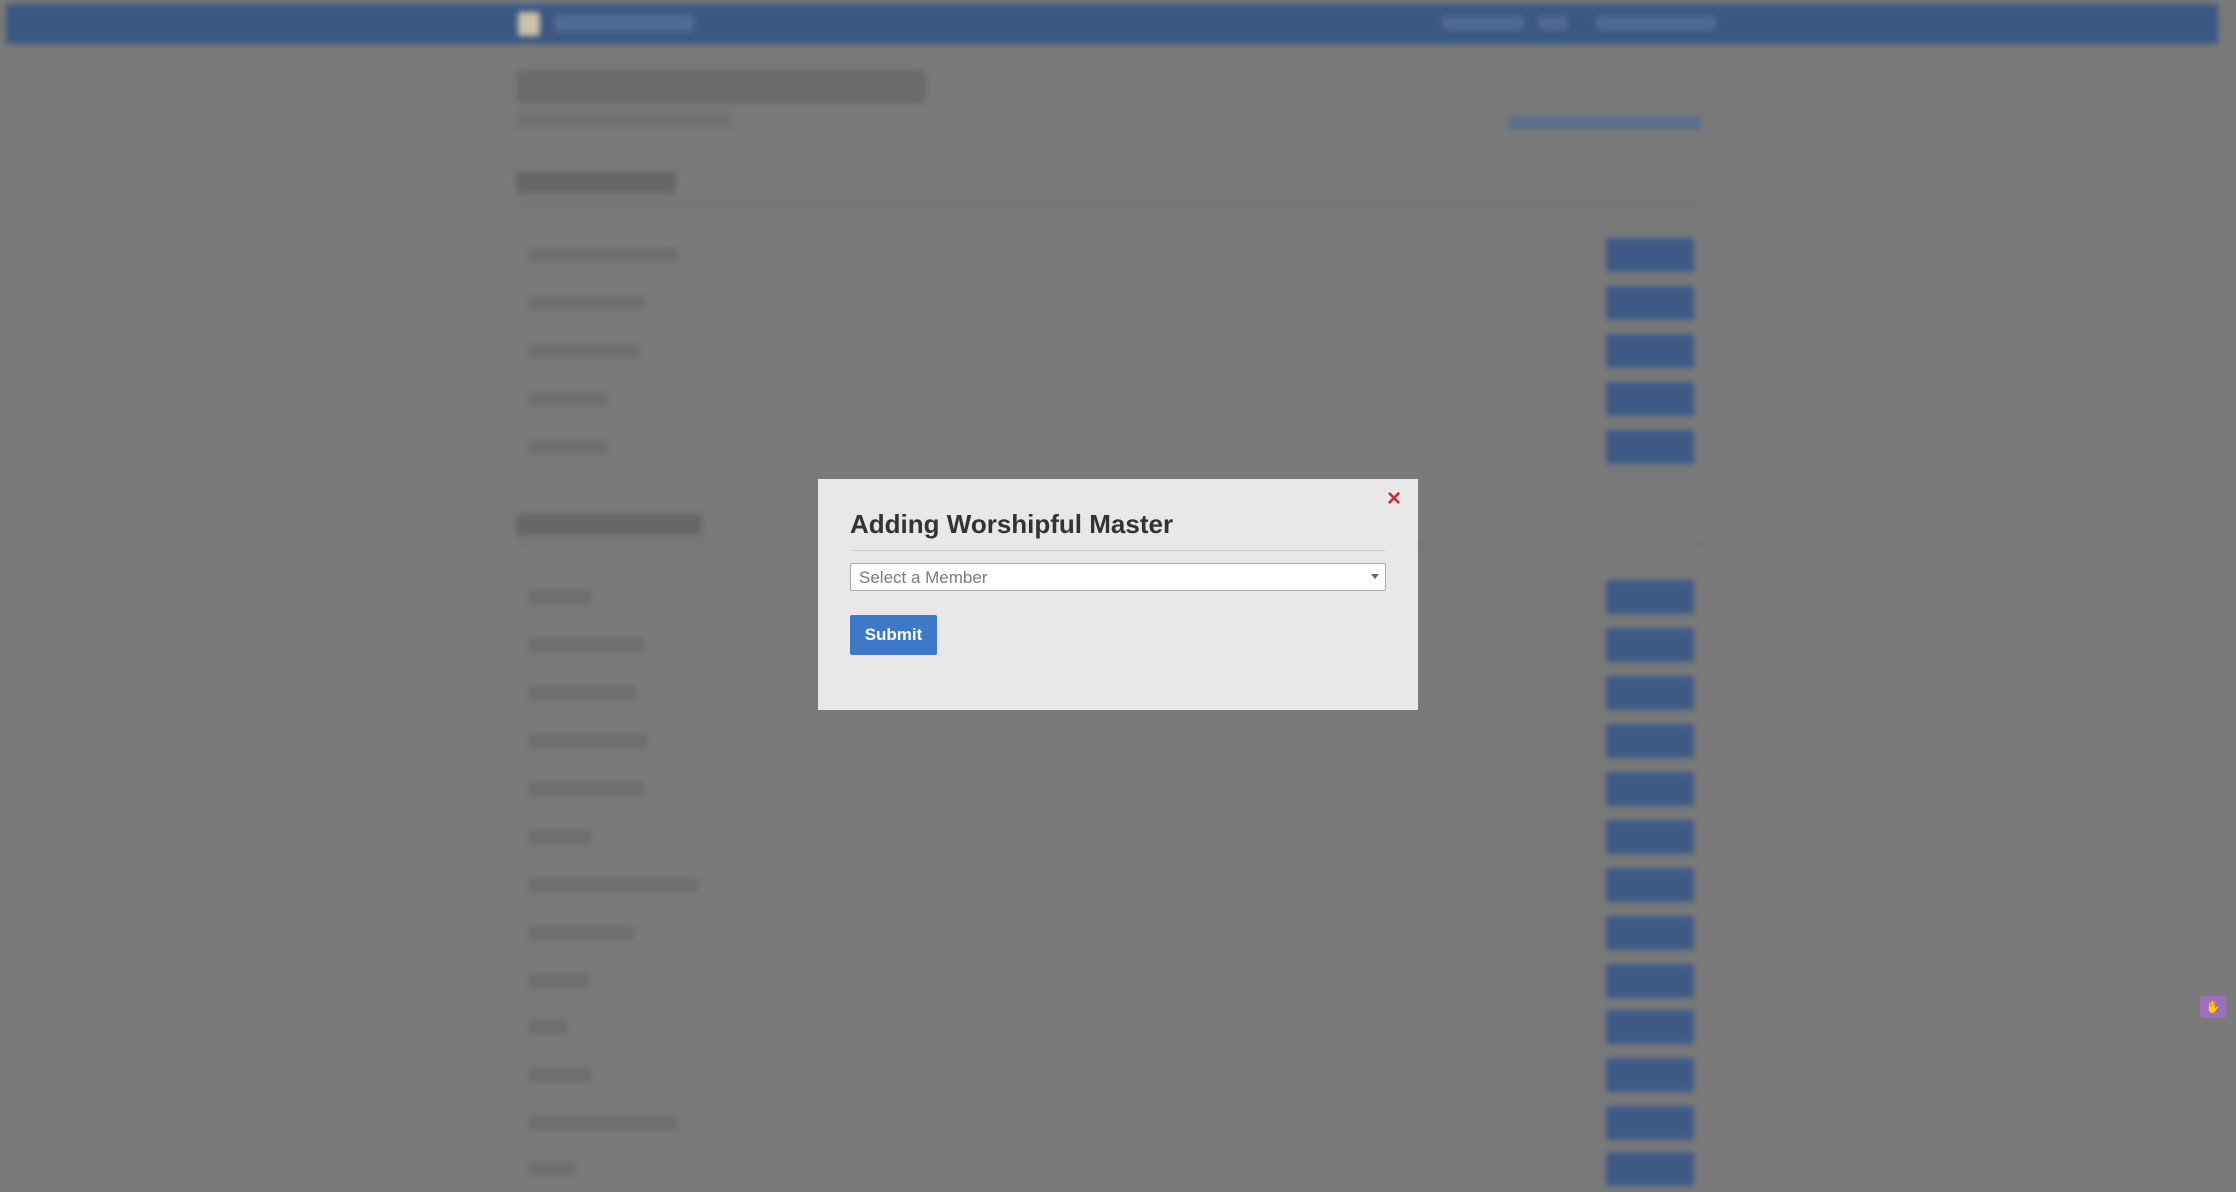 The image size is (2236, 1192). What do you see at coordinates (893, 635) in the screenshot?
I see `submit-button: Submit` at bounding box center [893, 635].